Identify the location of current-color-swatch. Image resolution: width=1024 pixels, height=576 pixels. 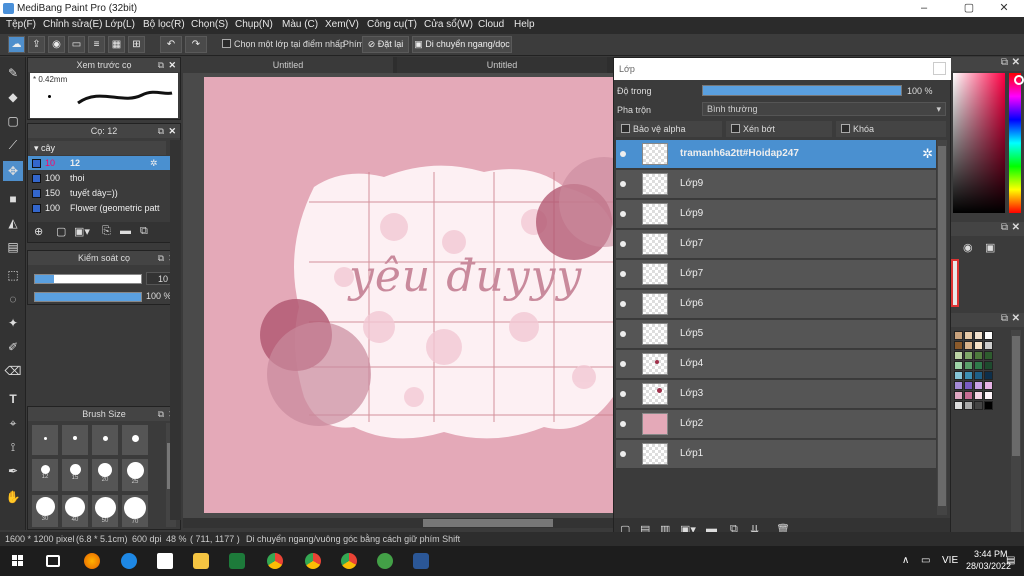
(955, 283).